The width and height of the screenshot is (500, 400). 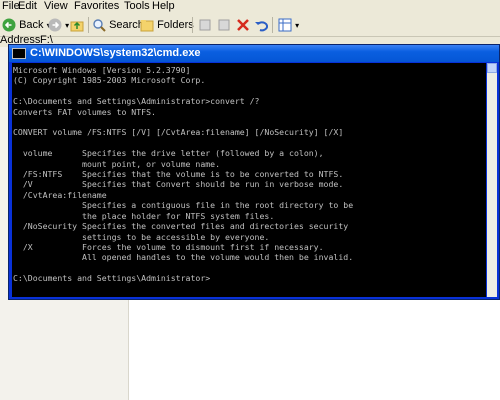 I want to click on console-line: /CvtArea:filename, so click(x=60, y=194).